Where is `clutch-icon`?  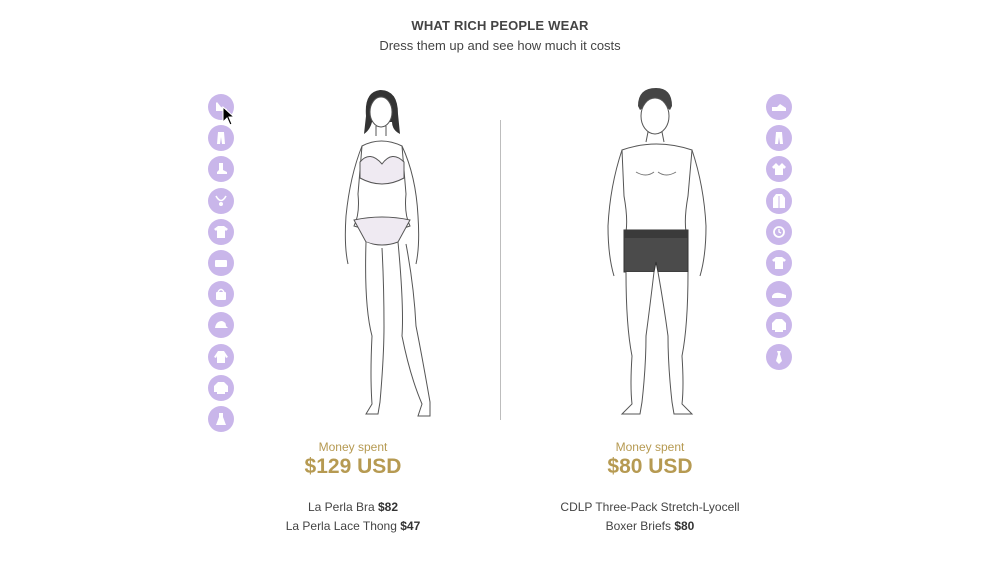
clutch-icon is located at coordinates (221, 262).